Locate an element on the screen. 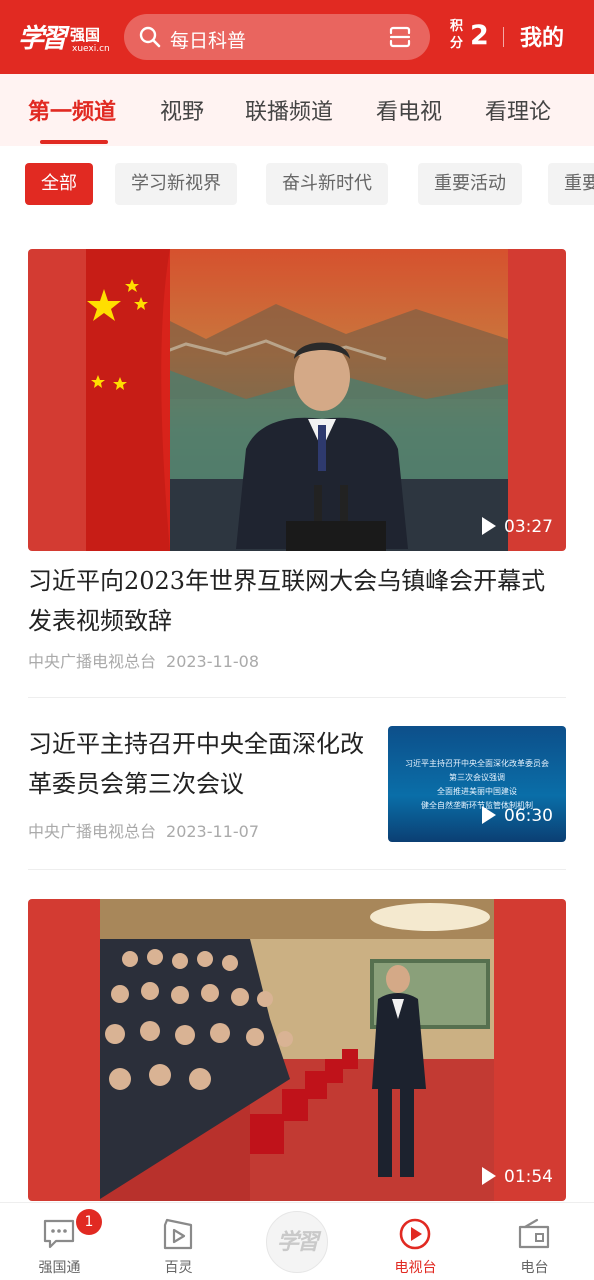  points-counter: 积分 2 is located at coordinates (473, 36).